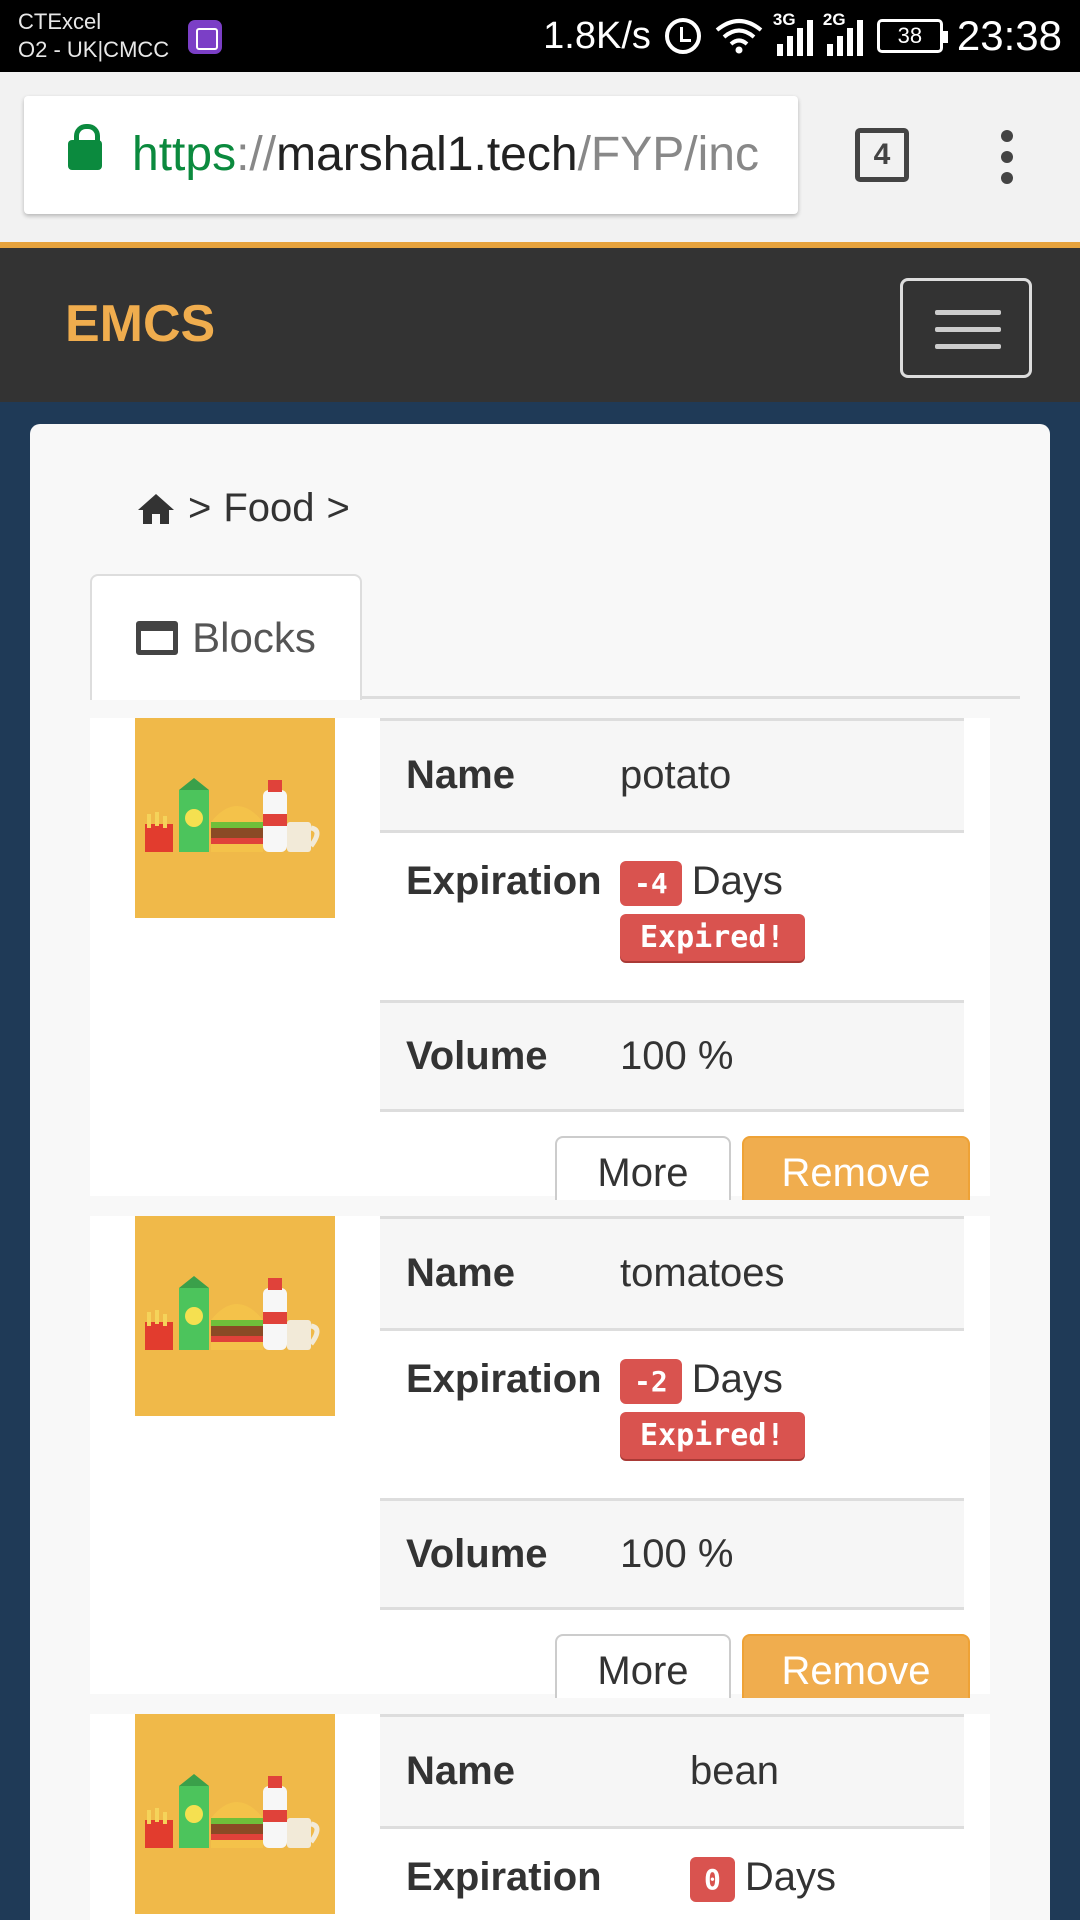  I want to click on tab-blocks: Blocks, so click(226, 637).